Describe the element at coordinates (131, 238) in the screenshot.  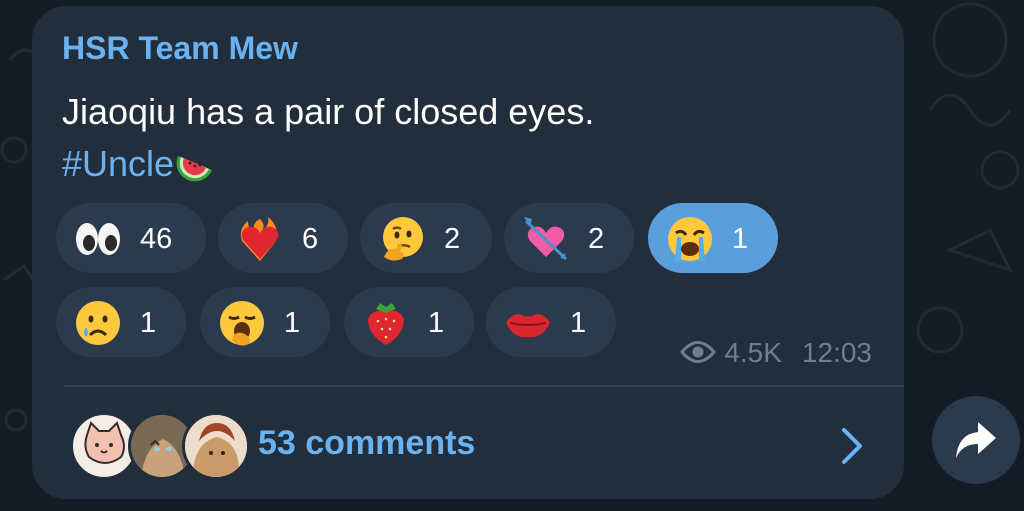
I see `reaction-eyes: 46` at that location.